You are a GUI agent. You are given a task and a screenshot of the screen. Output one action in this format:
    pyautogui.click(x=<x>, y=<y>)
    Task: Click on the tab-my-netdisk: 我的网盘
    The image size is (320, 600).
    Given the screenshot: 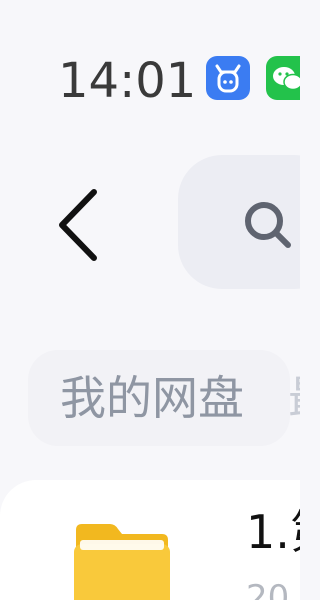 What is the action you would take?
    pyautogui.click(x=159, y=398)
    